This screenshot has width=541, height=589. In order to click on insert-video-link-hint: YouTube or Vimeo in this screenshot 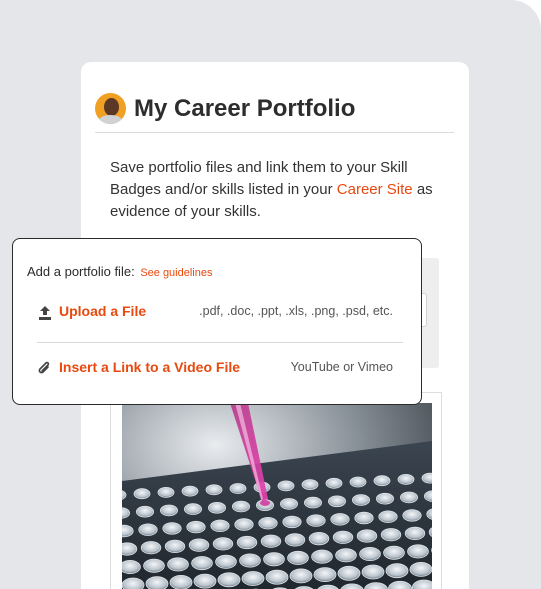, I will do `click(341, 367)`.